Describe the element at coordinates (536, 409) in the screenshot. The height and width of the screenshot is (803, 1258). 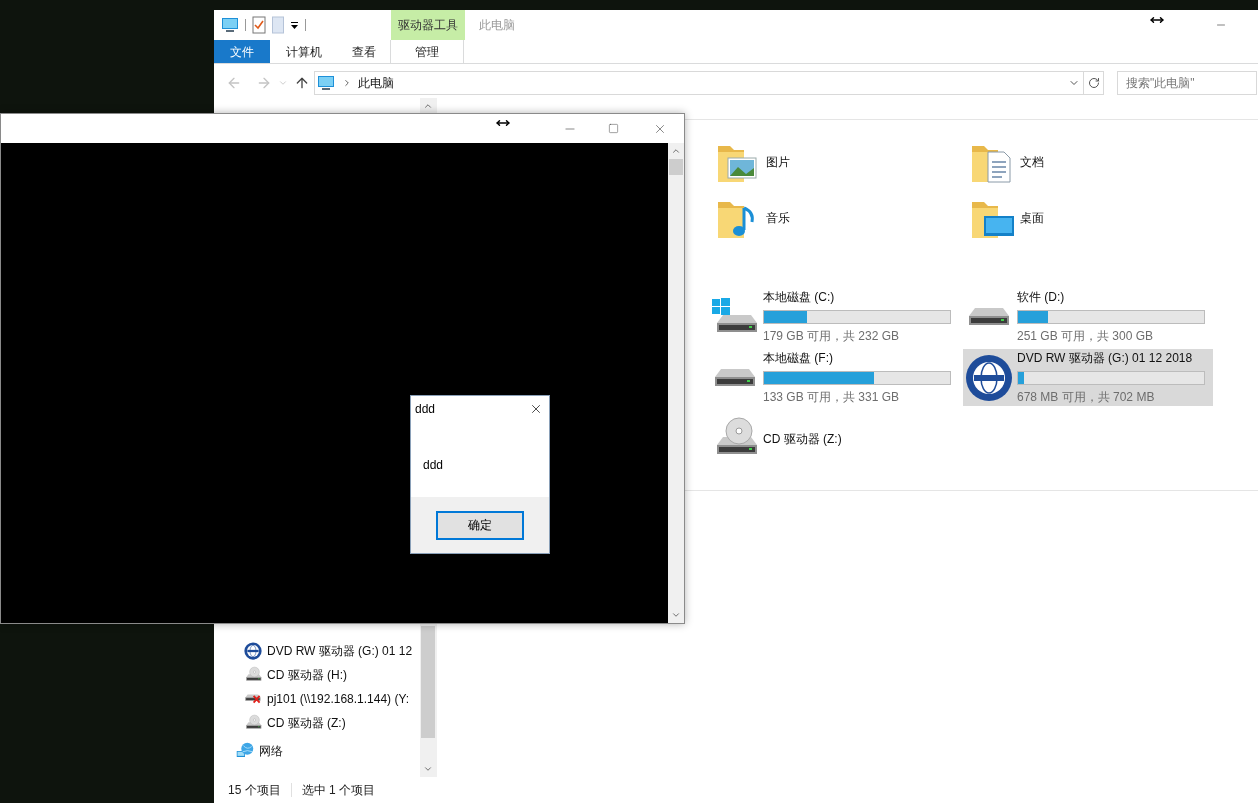
I see `close-button` at that location.